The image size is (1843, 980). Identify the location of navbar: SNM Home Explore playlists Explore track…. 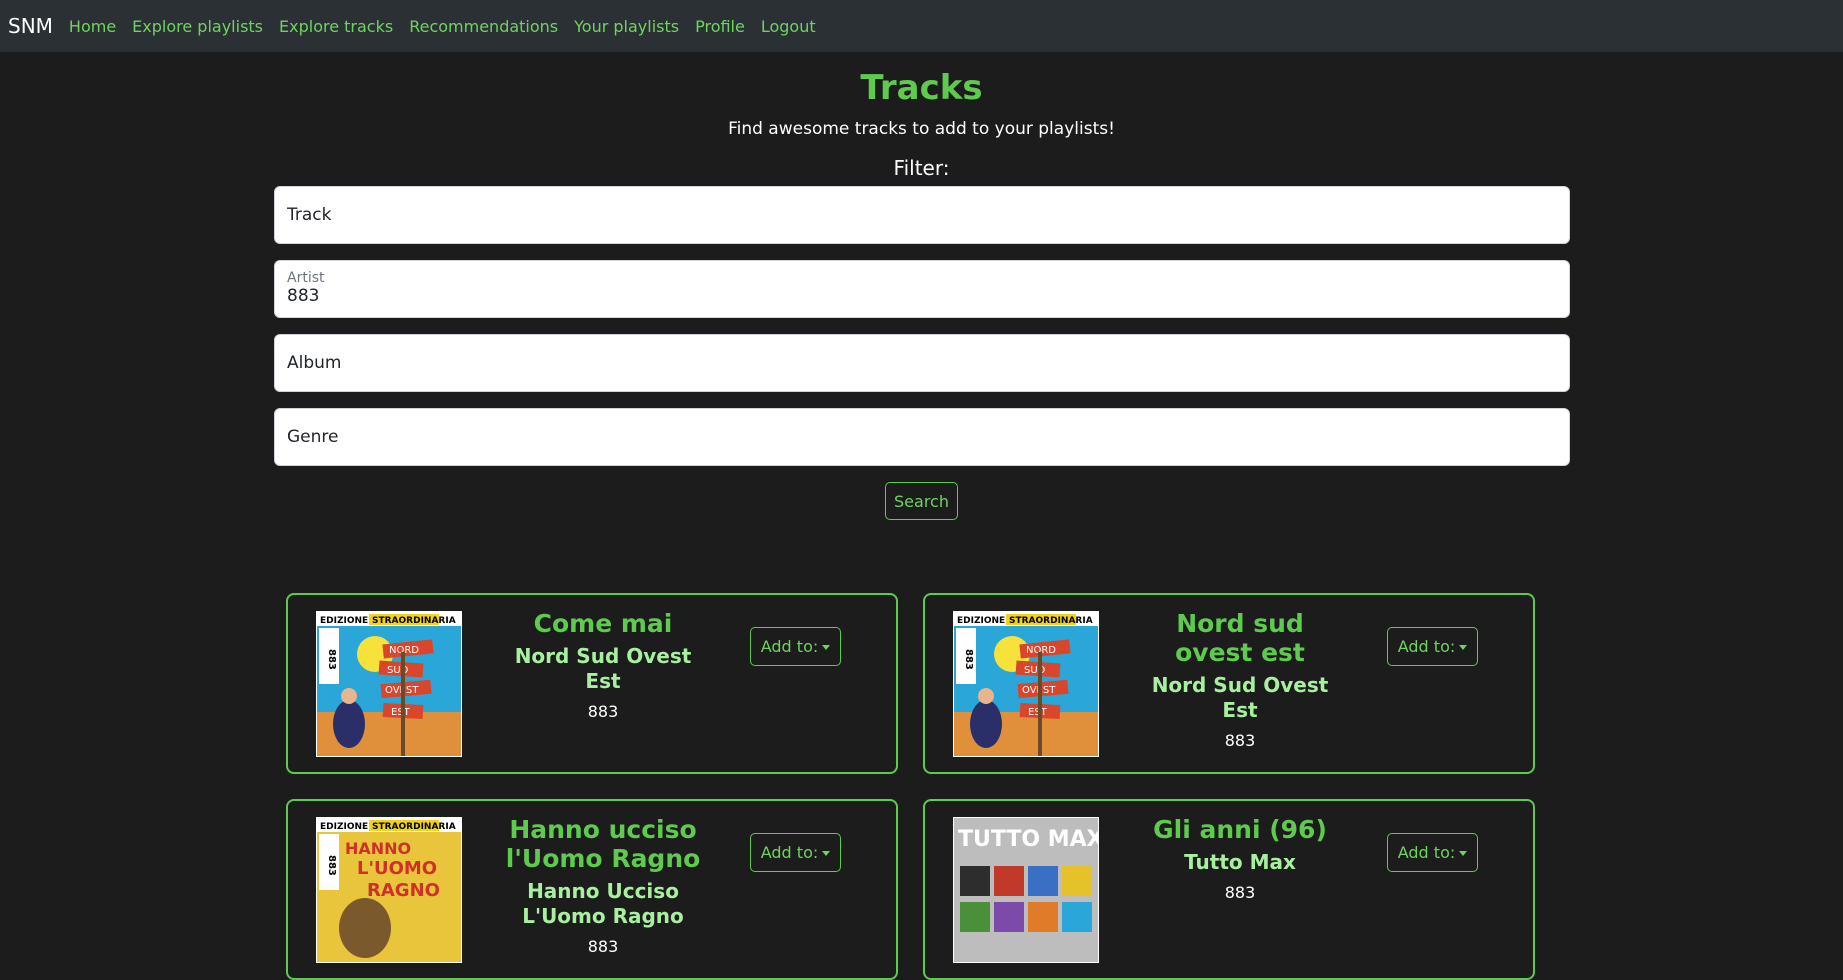
(921, 26).